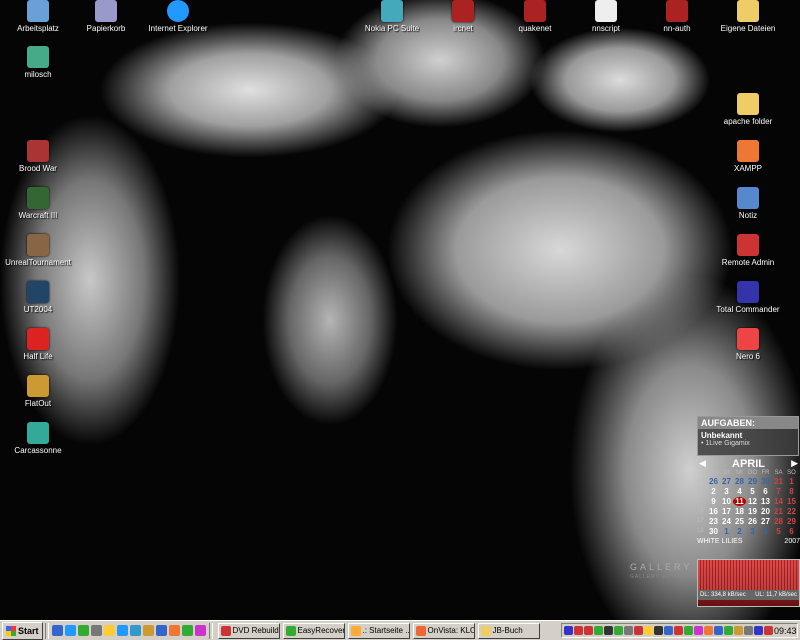  What do you see at coordinates (38, 345) in the screenshot?
I see `desktop-icon-halflife: Half Life` at bounding box center [38, 345].